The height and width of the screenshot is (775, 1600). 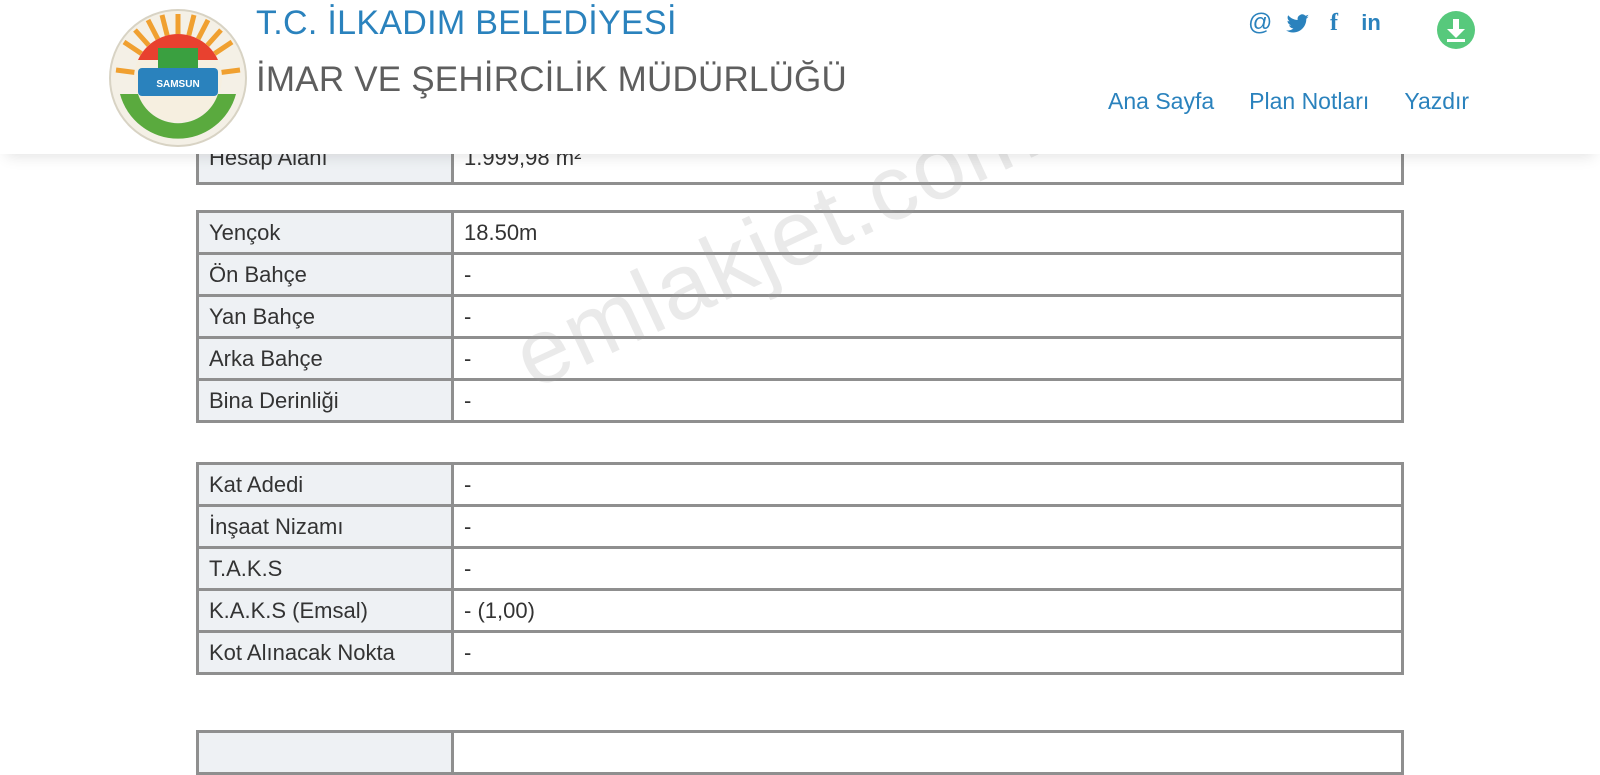 I want to click on nav-print-link: Yazdır, so click(x=1436, y=101).